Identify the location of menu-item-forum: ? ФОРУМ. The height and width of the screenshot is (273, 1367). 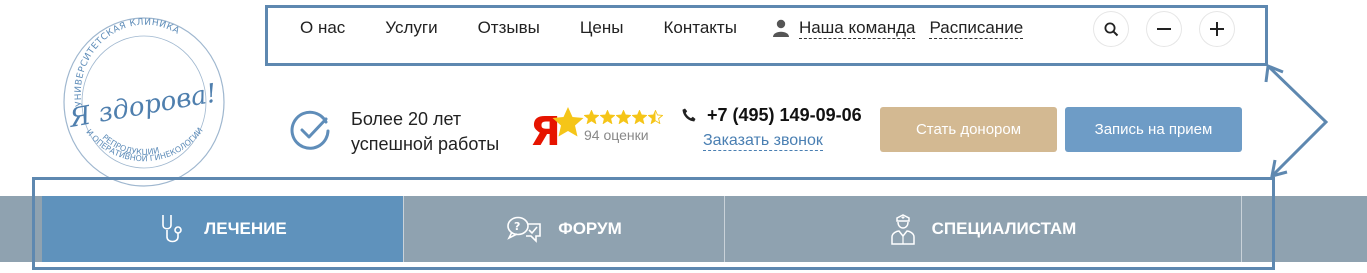
(564, 229).